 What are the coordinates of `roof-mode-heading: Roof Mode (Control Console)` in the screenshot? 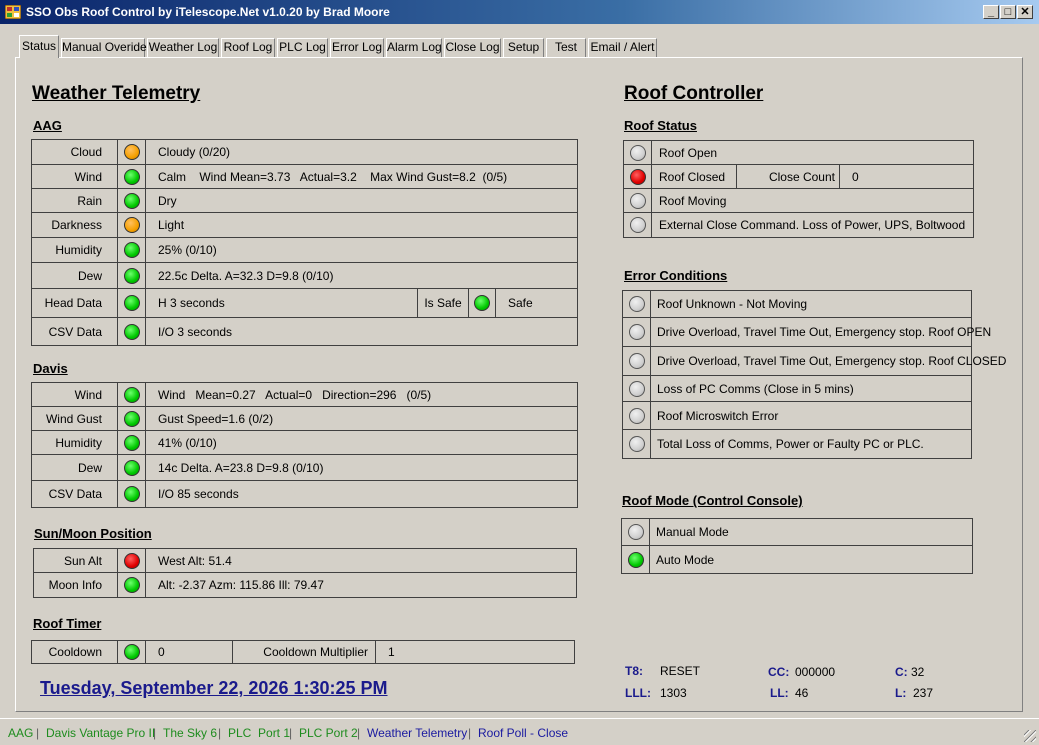 It's located at (712, 500).